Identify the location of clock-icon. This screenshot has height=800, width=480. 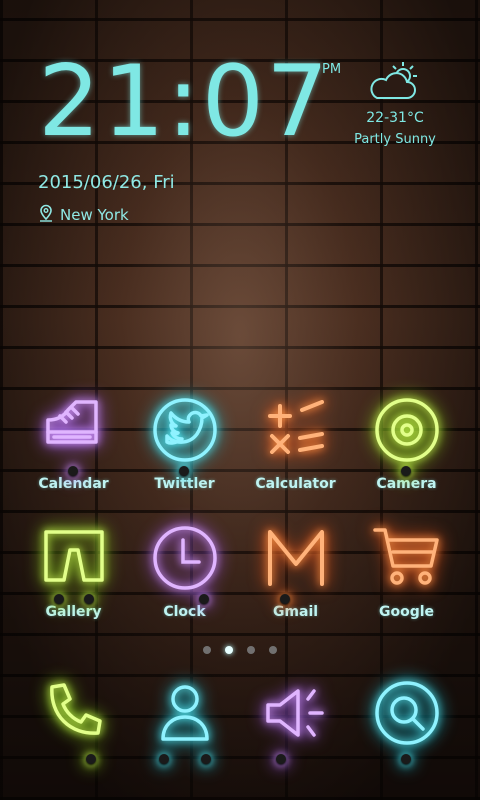
(185, 561).